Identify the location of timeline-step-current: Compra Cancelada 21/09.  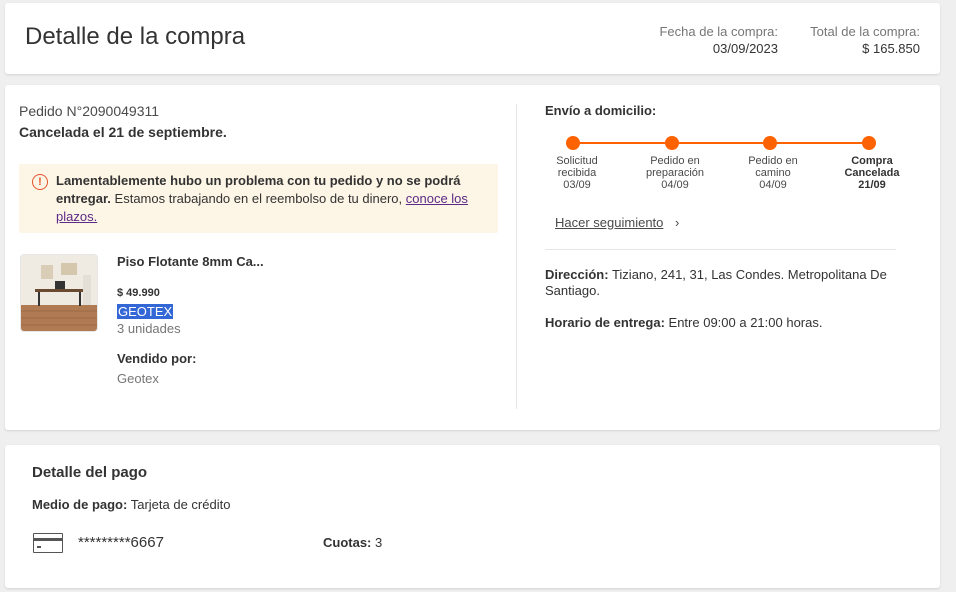
(872, 173).